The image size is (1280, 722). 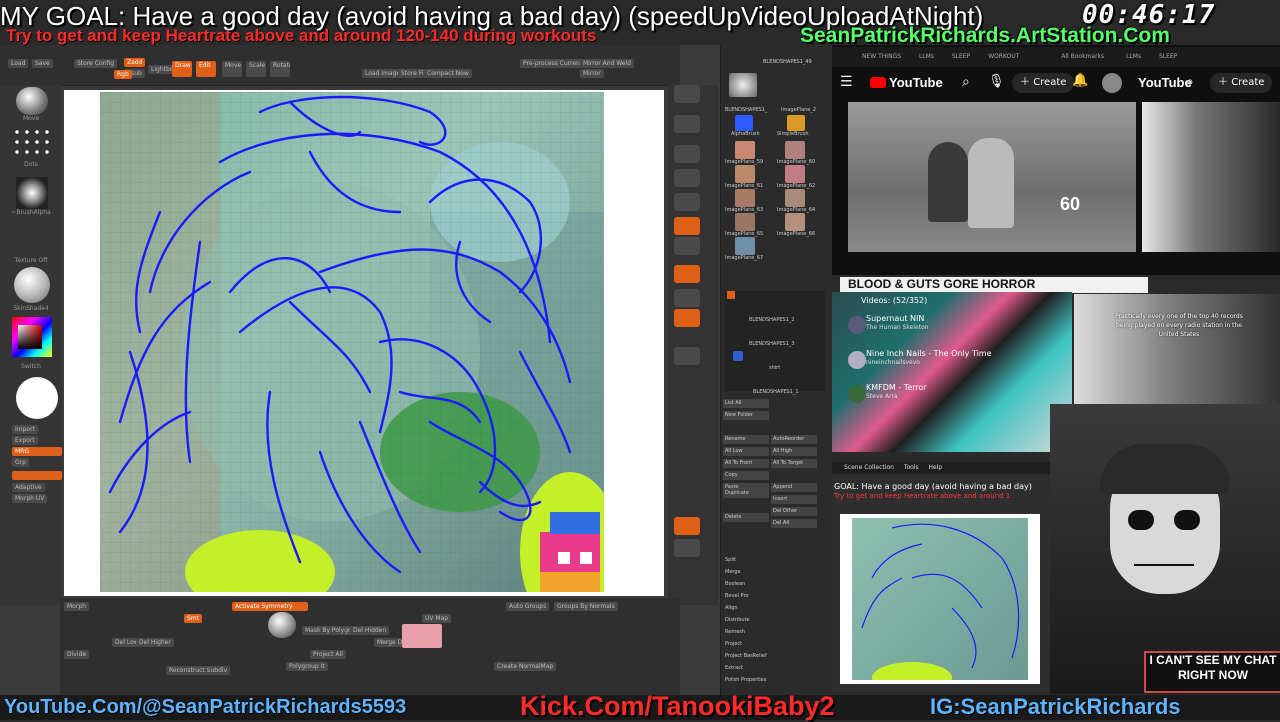 I want to click on dots-stroke-icon, so click(x=32, y=142).